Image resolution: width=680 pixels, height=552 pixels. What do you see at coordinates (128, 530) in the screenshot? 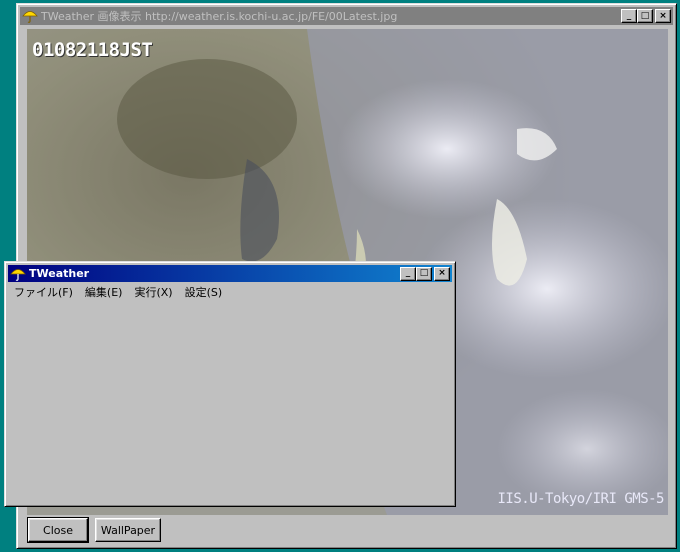
I see `wallpaper-button: WallPaper` at bounding box center [128, 530].